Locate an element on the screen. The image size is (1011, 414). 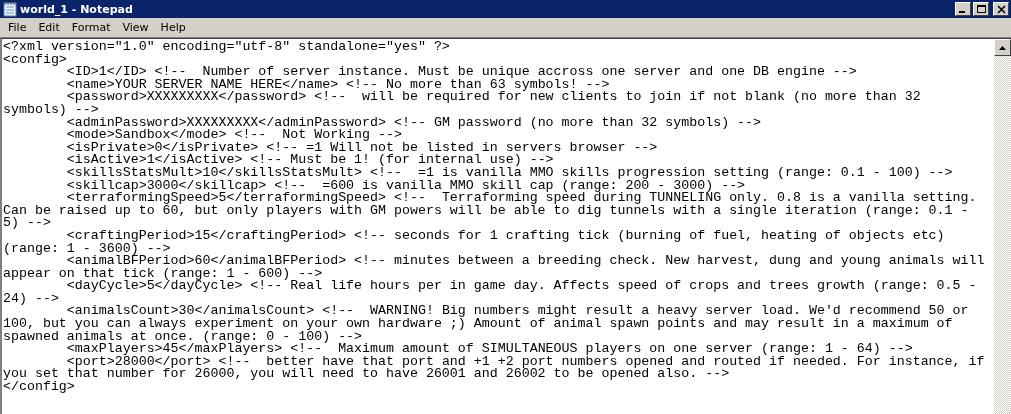
up-arrow-icon is located at coordinates (1002, 47).